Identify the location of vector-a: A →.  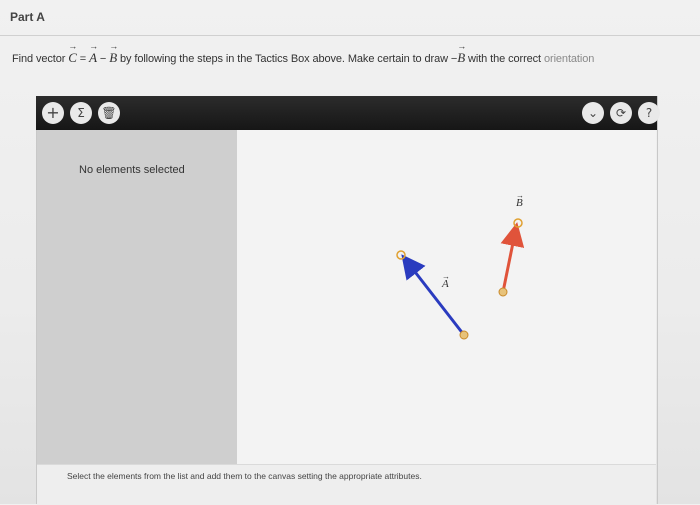
(432, 295).